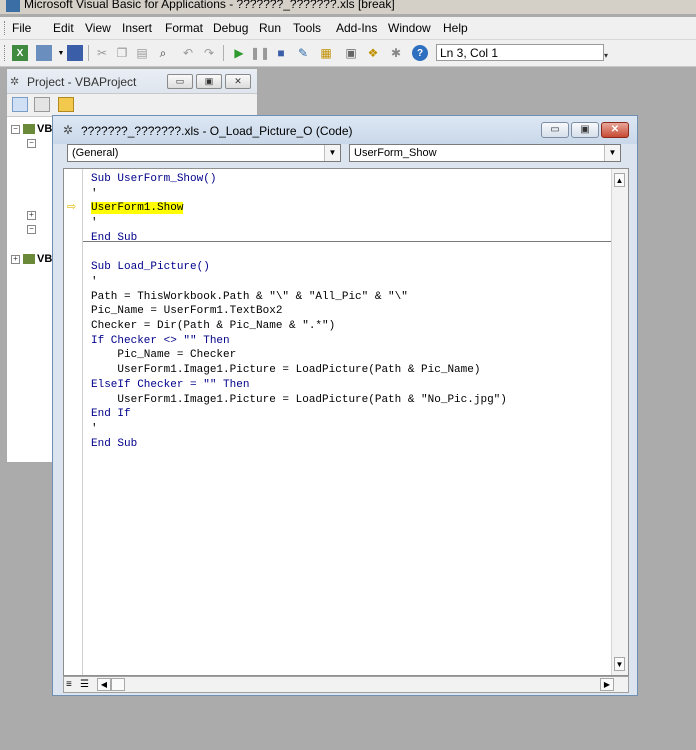 The width and height of the screenshot is (696, 750). What do you see at coordinates (69, 684) in the screenshot?
I see `procedure-view-icon: ≡` at bounding box center [69, 684].